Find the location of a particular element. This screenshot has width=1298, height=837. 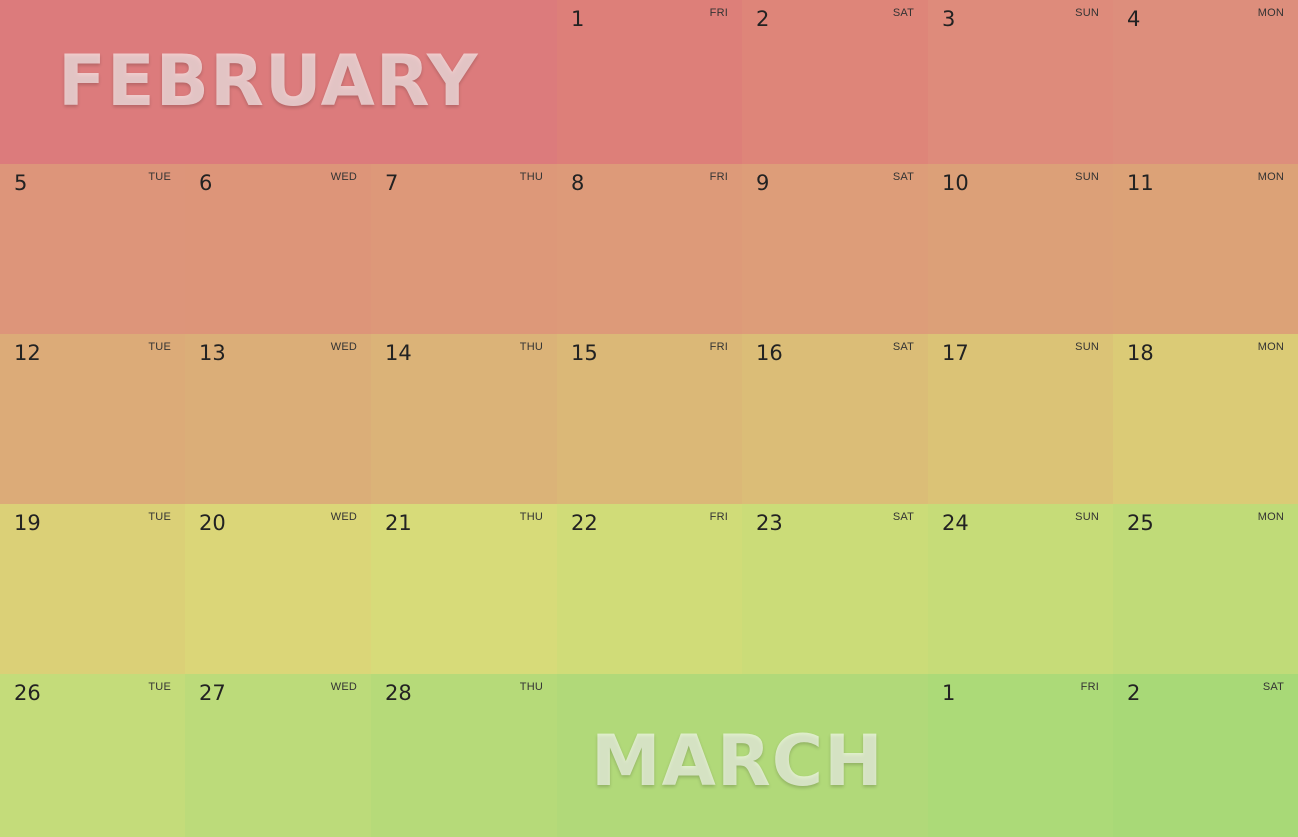

day-cell: 17 SUN is located at coordinates (1020, 419).